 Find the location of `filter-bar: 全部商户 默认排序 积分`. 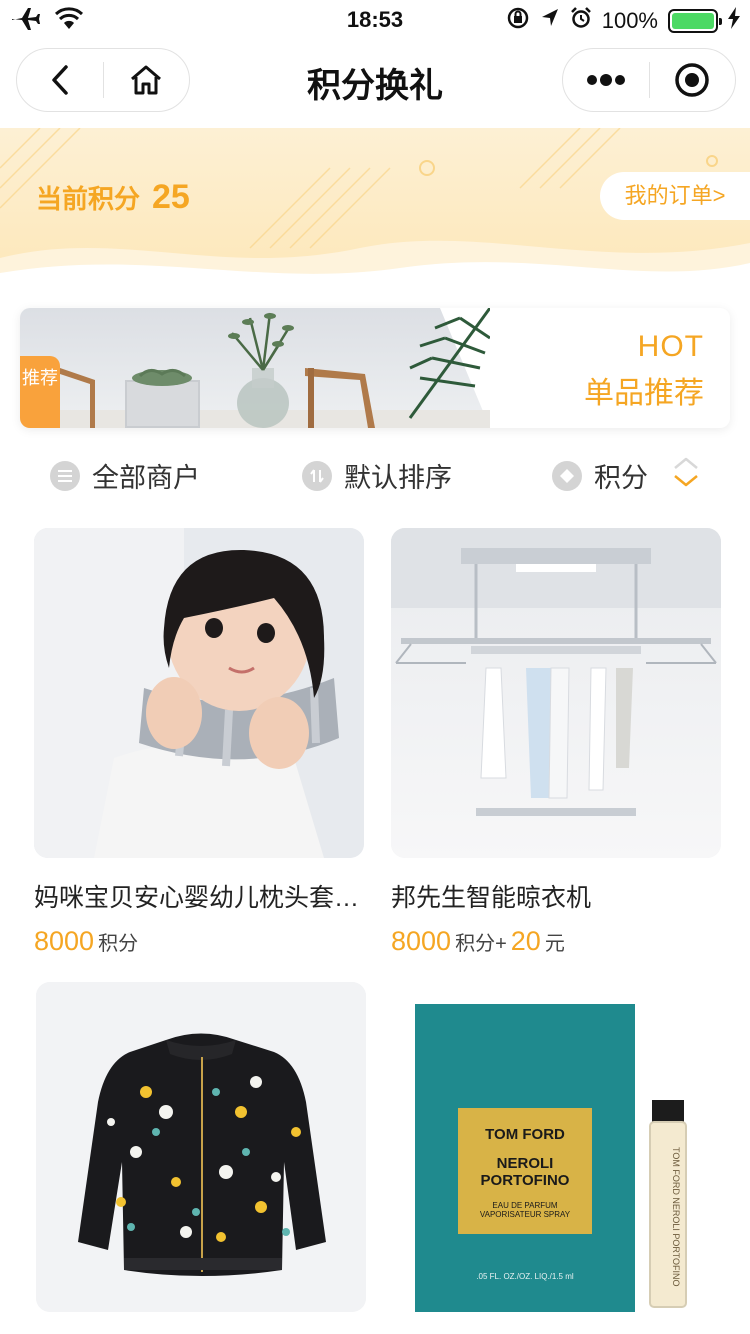

filter-bar: 全部商户 默认排序 积分 is located at coordinates (375, 475).